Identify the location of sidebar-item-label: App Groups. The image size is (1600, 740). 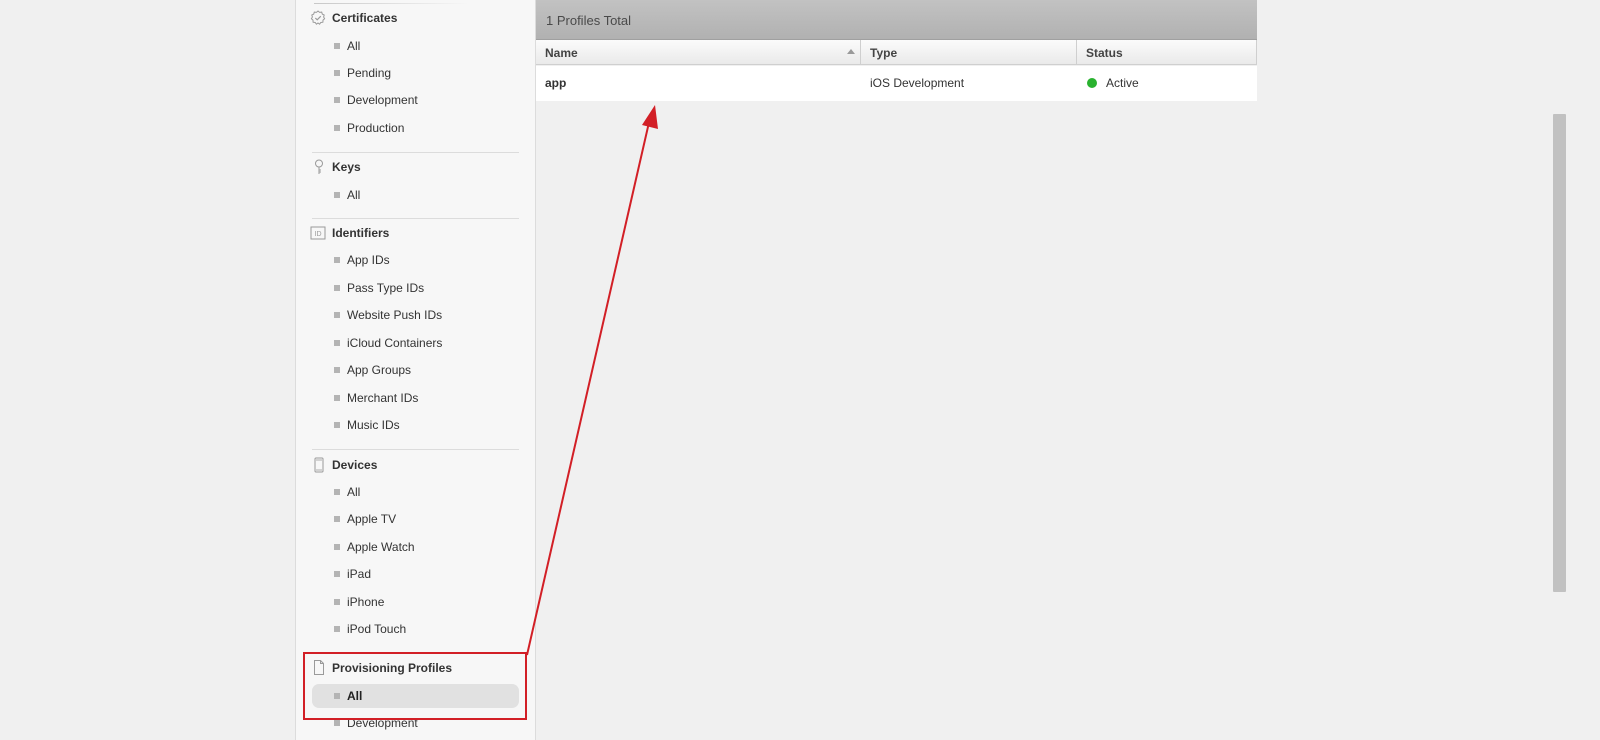
(379, 370).